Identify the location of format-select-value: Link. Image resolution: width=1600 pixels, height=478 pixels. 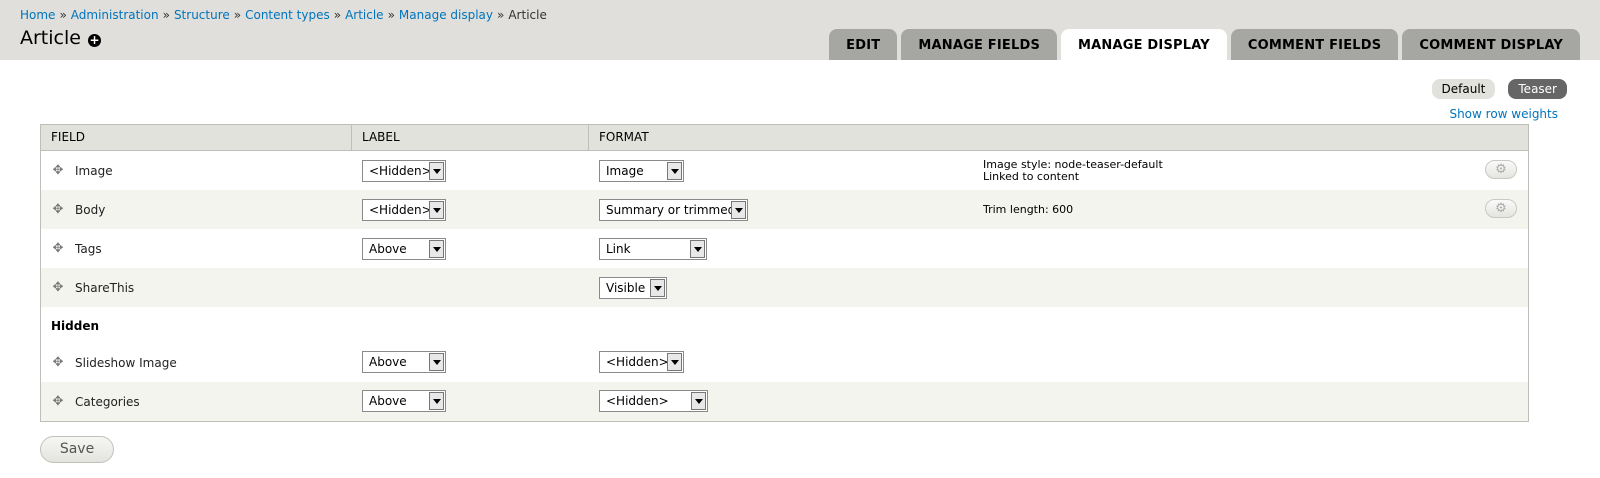
(618, 249).